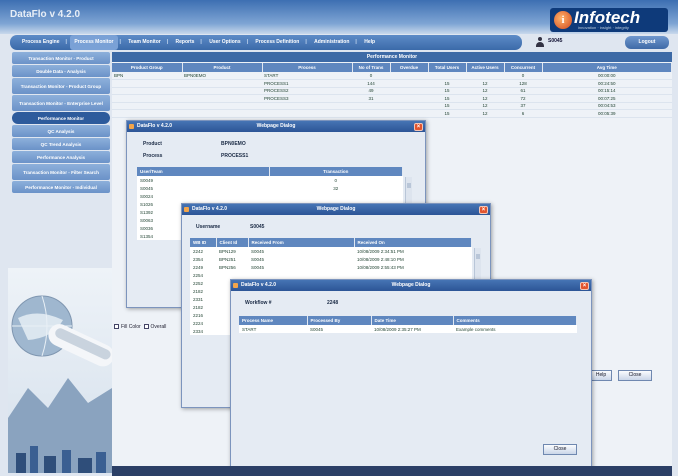  What do you see at coordinates (276, 126) in the screenshot?
I see `dialog-heading: Webpage Dialog` at bounding box center [276, 126].